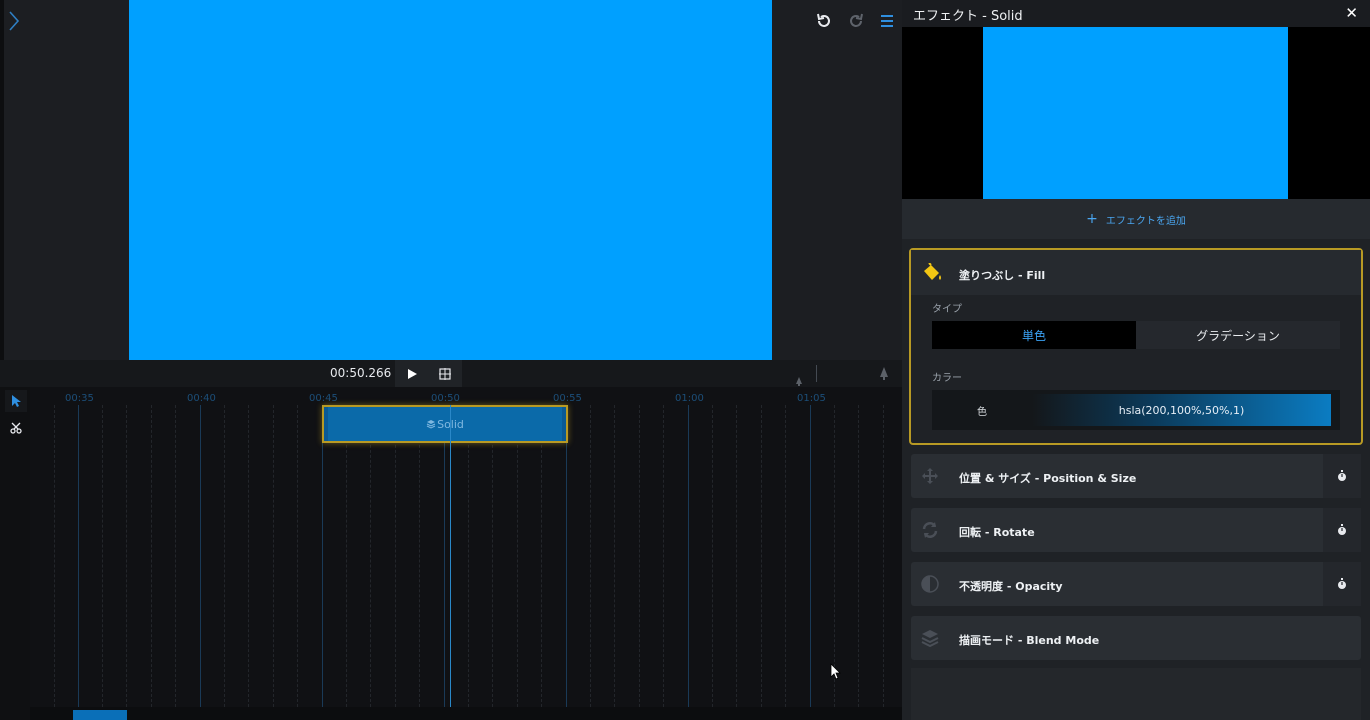  Describe the element at coordinates (361, 373) in the screenshot. I see `timecode-display: 00:50.266` at that location.